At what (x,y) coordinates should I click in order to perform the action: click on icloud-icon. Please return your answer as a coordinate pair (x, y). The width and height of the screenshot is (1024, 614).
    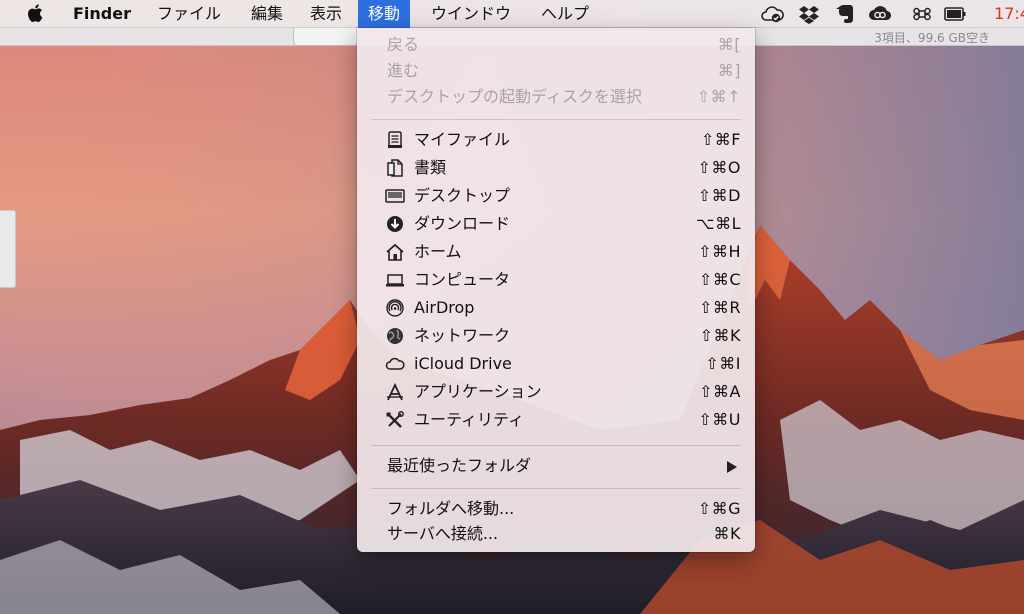
    Looking at the image, I should click on (395, 363).